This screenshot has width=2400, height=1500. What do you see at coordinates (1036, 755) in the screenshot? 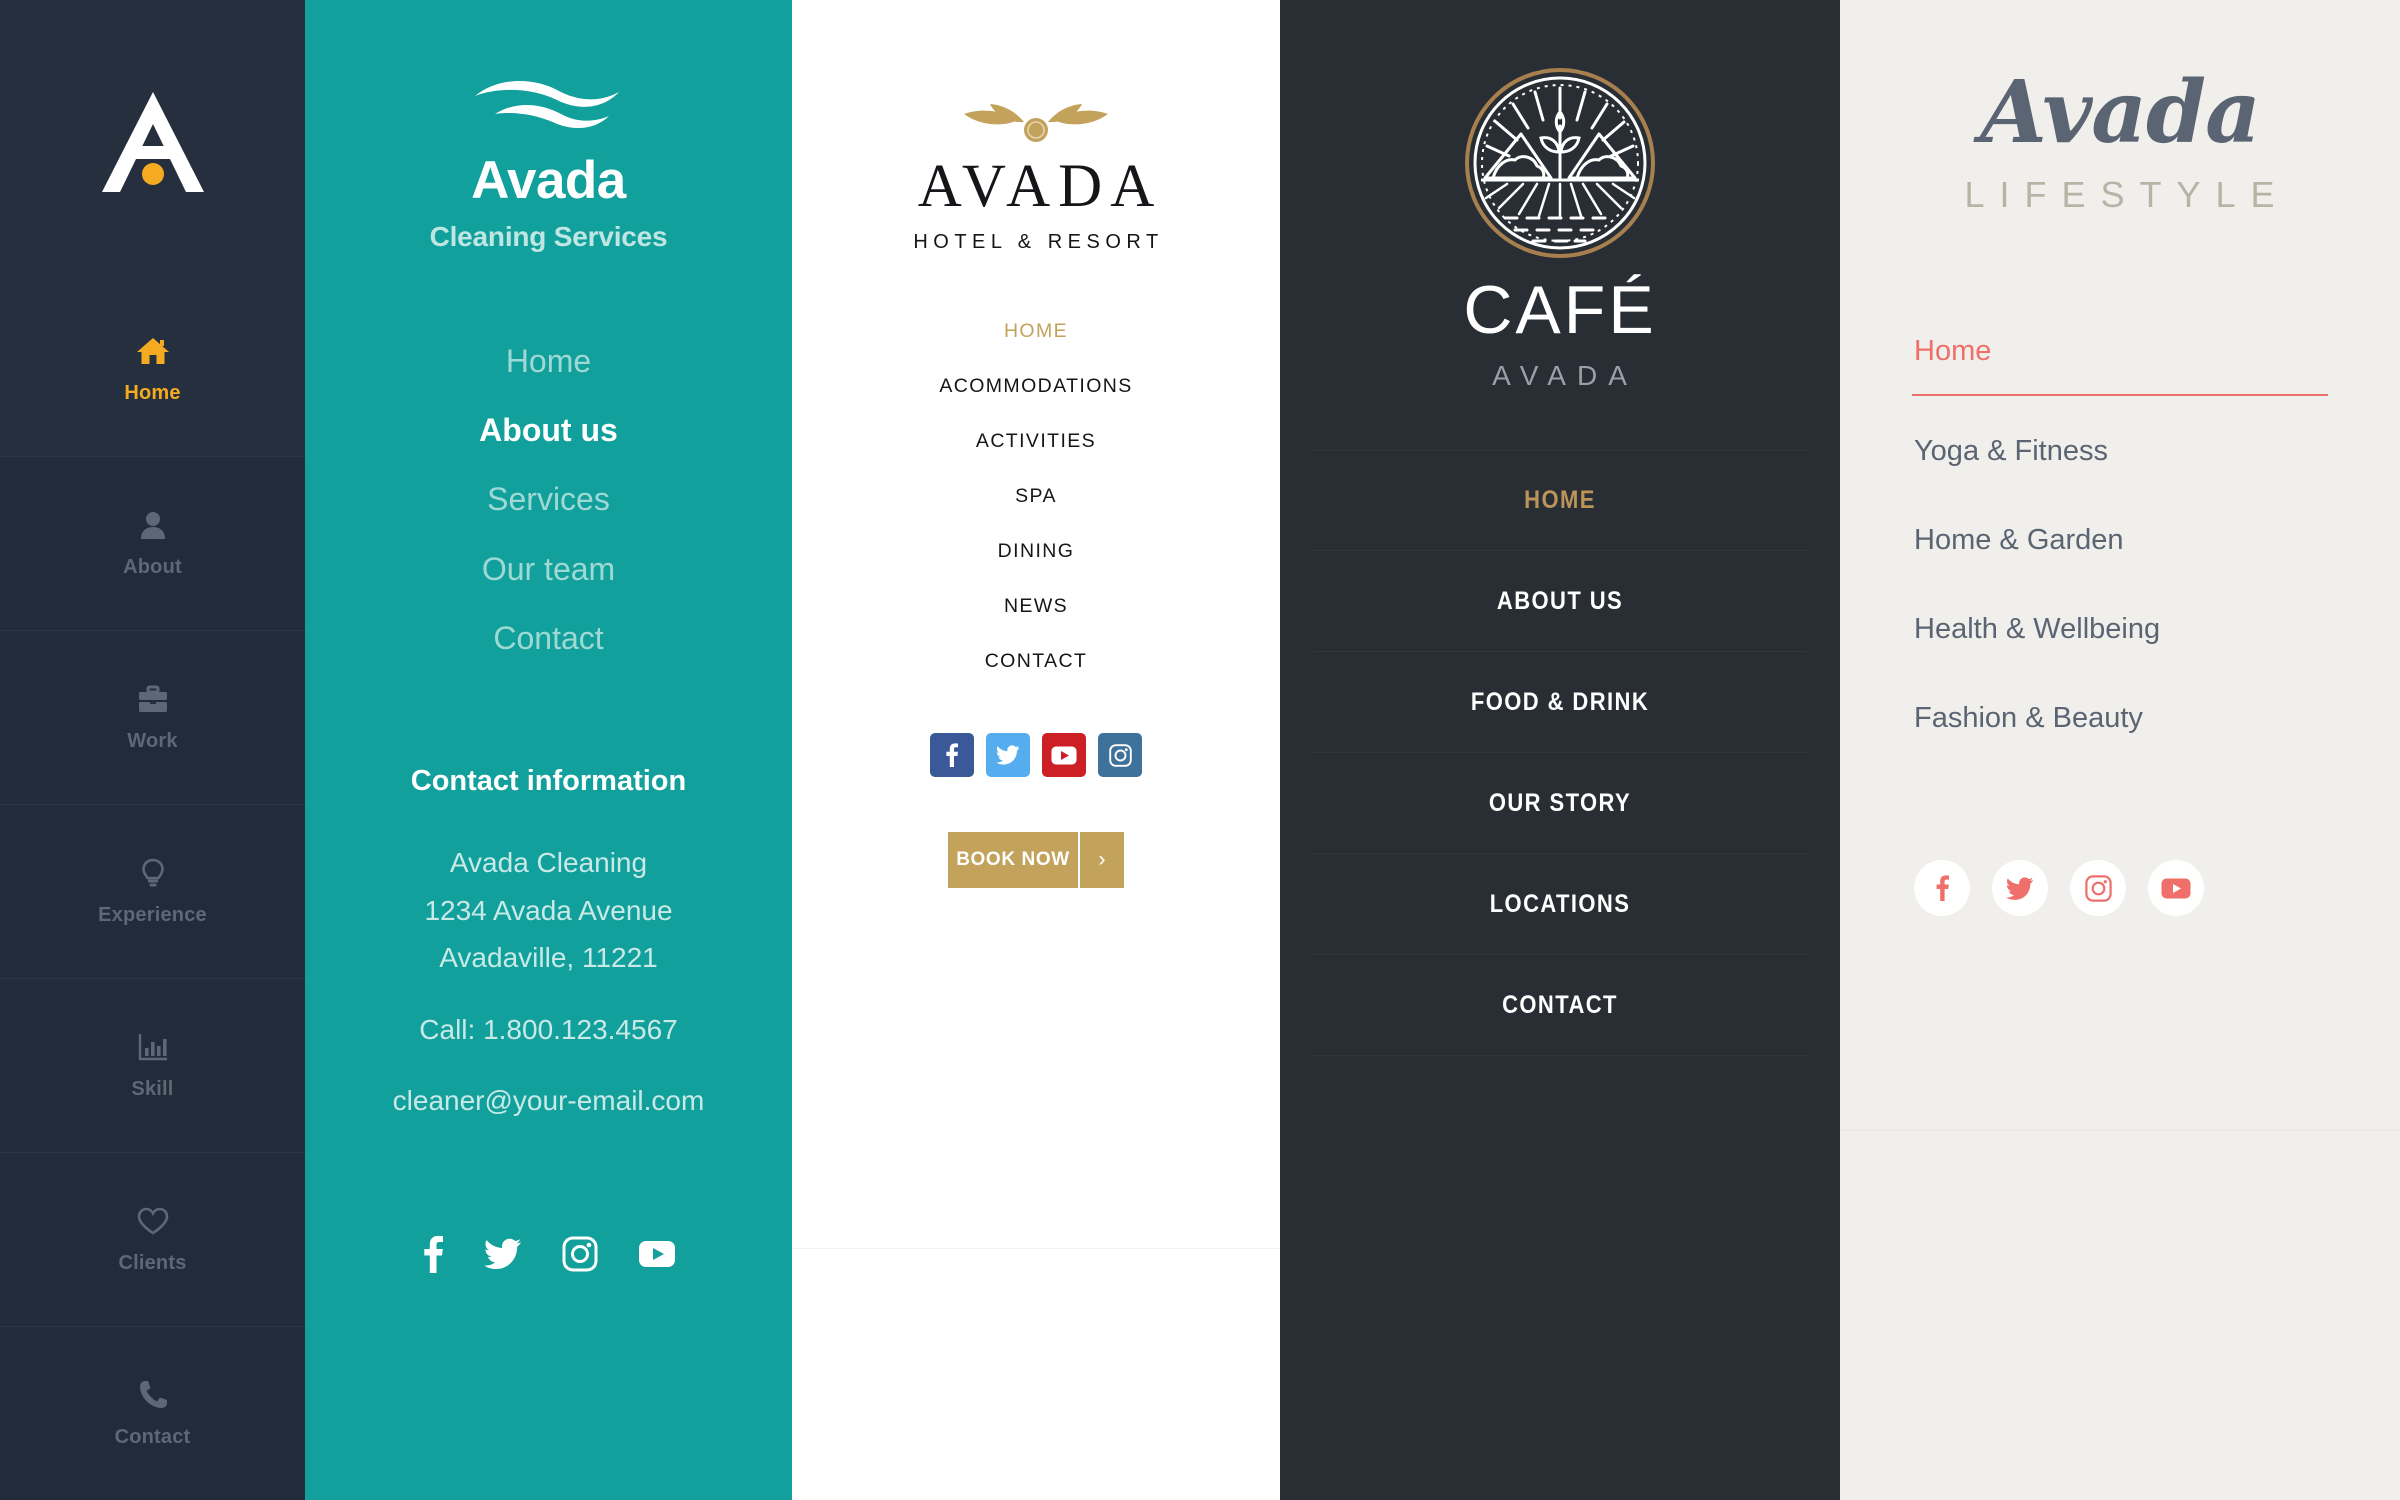
I see `hotel-social-links` at bounding box center [1036, 755].